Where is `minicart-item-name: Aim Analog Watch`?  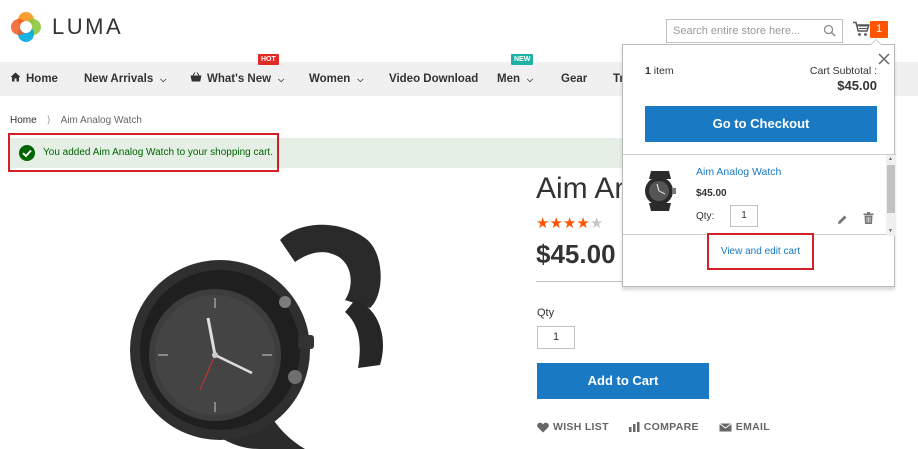 minicart-item-name: Aim Analog Watch is located at coordinates (738, 172).